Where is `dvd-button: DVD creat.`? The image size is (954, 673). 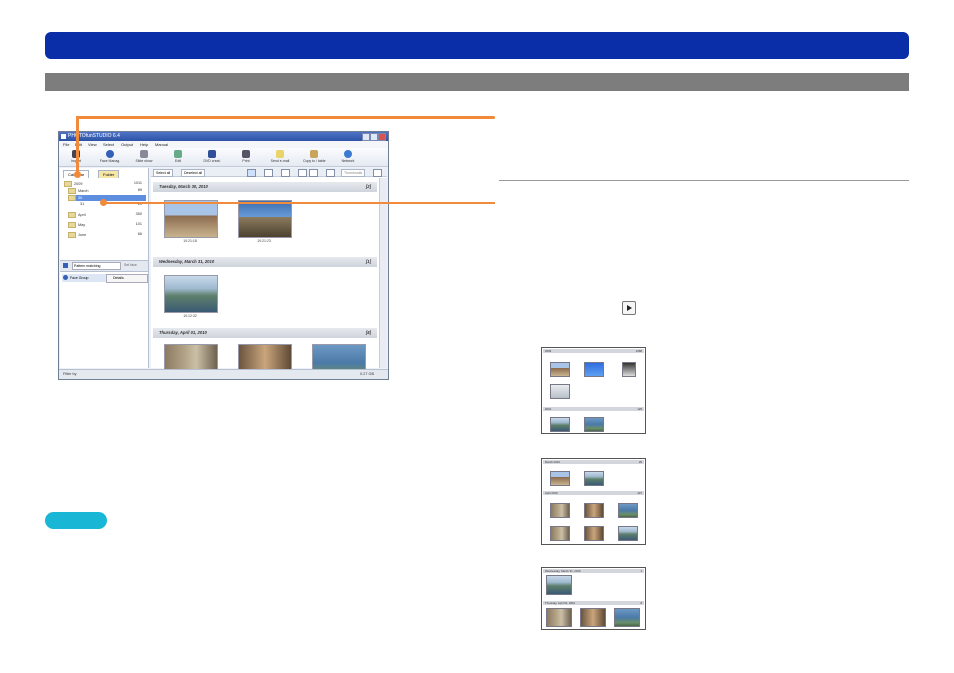
dvd-button: DVD creat. is located at coordinates (212, 157).